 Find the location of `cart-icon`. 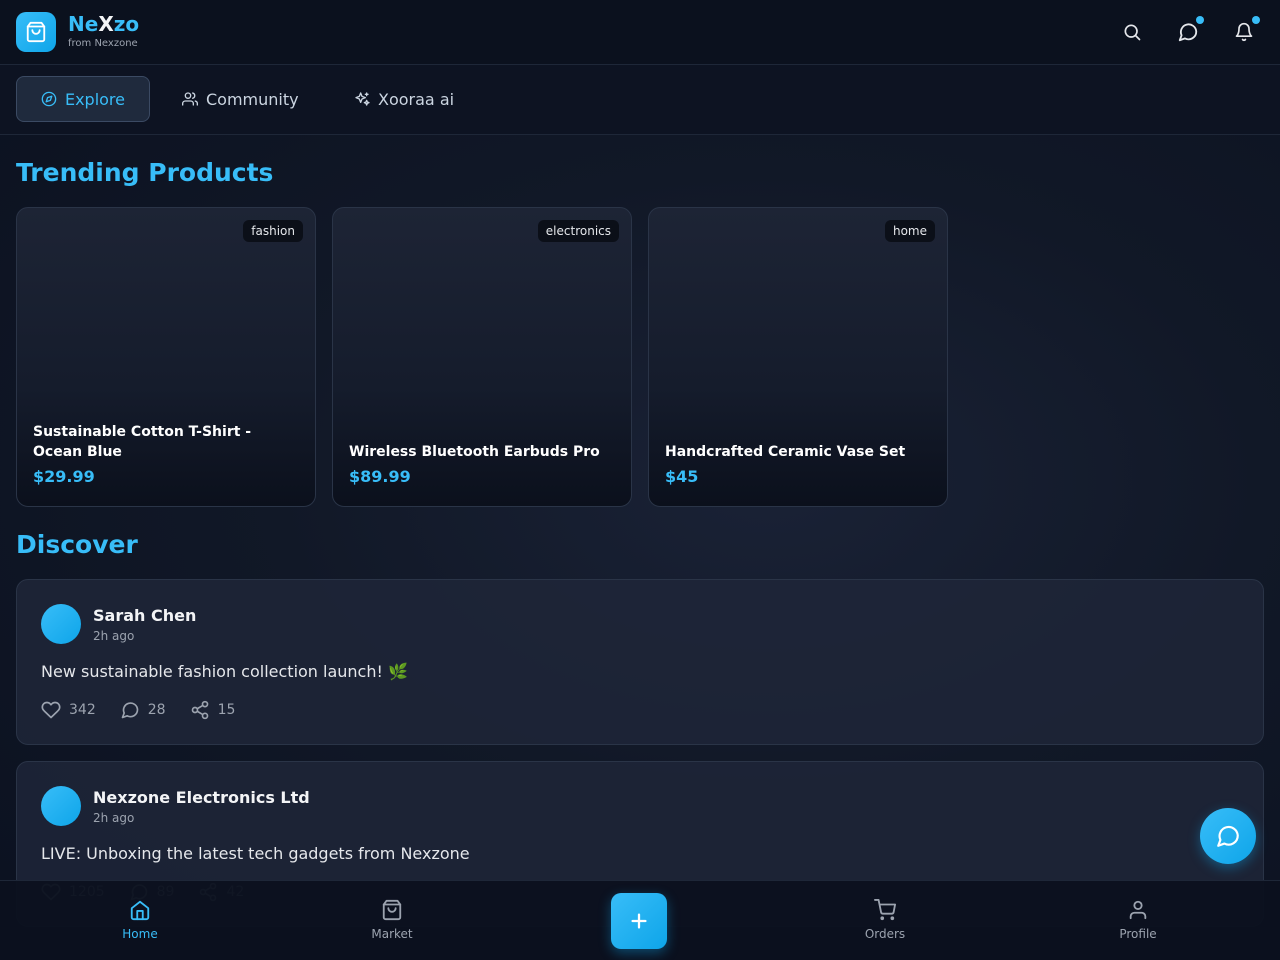

cart-icon is located at coordinates (885, 910).